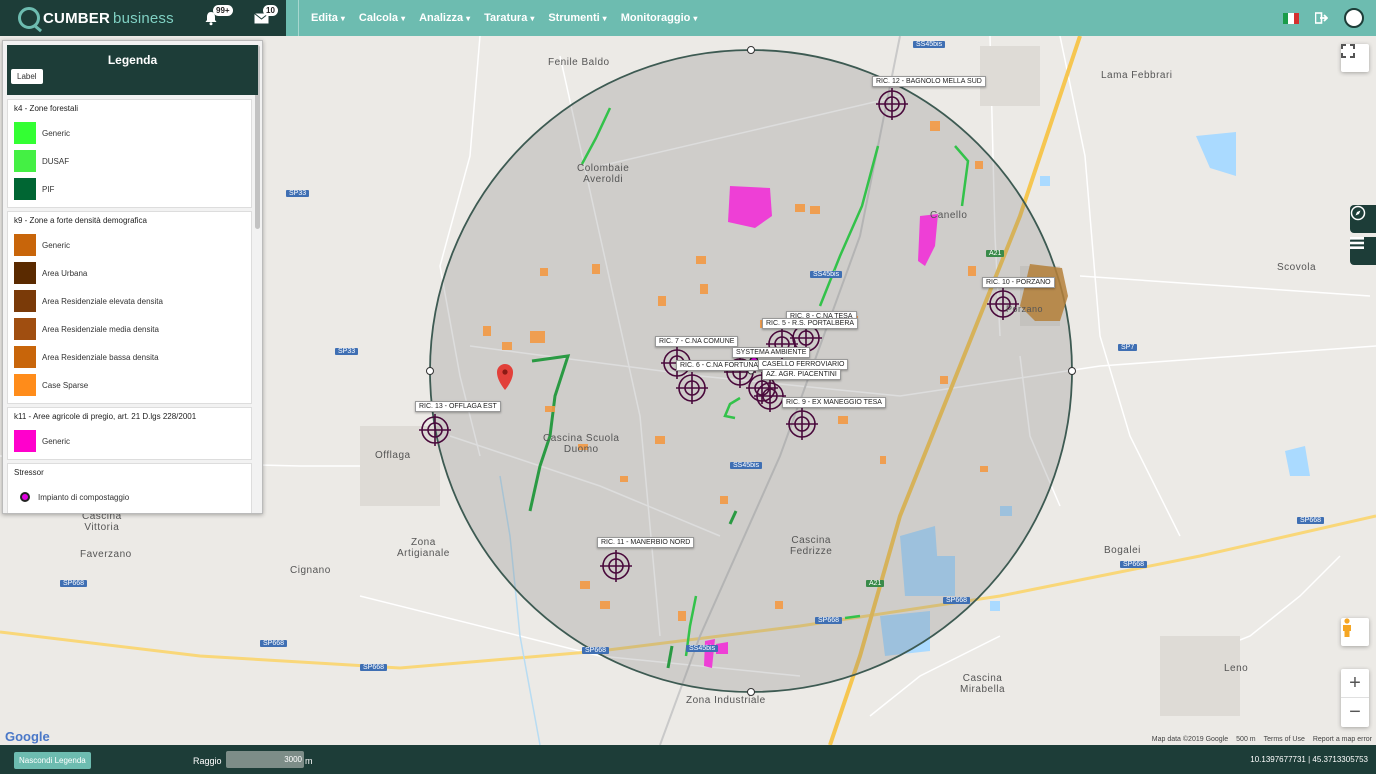 This screenshot has height=774, width=1376. Describe the element at coordinates (1347, 627) in the screenshot. I see `pegman-icon` at that location.